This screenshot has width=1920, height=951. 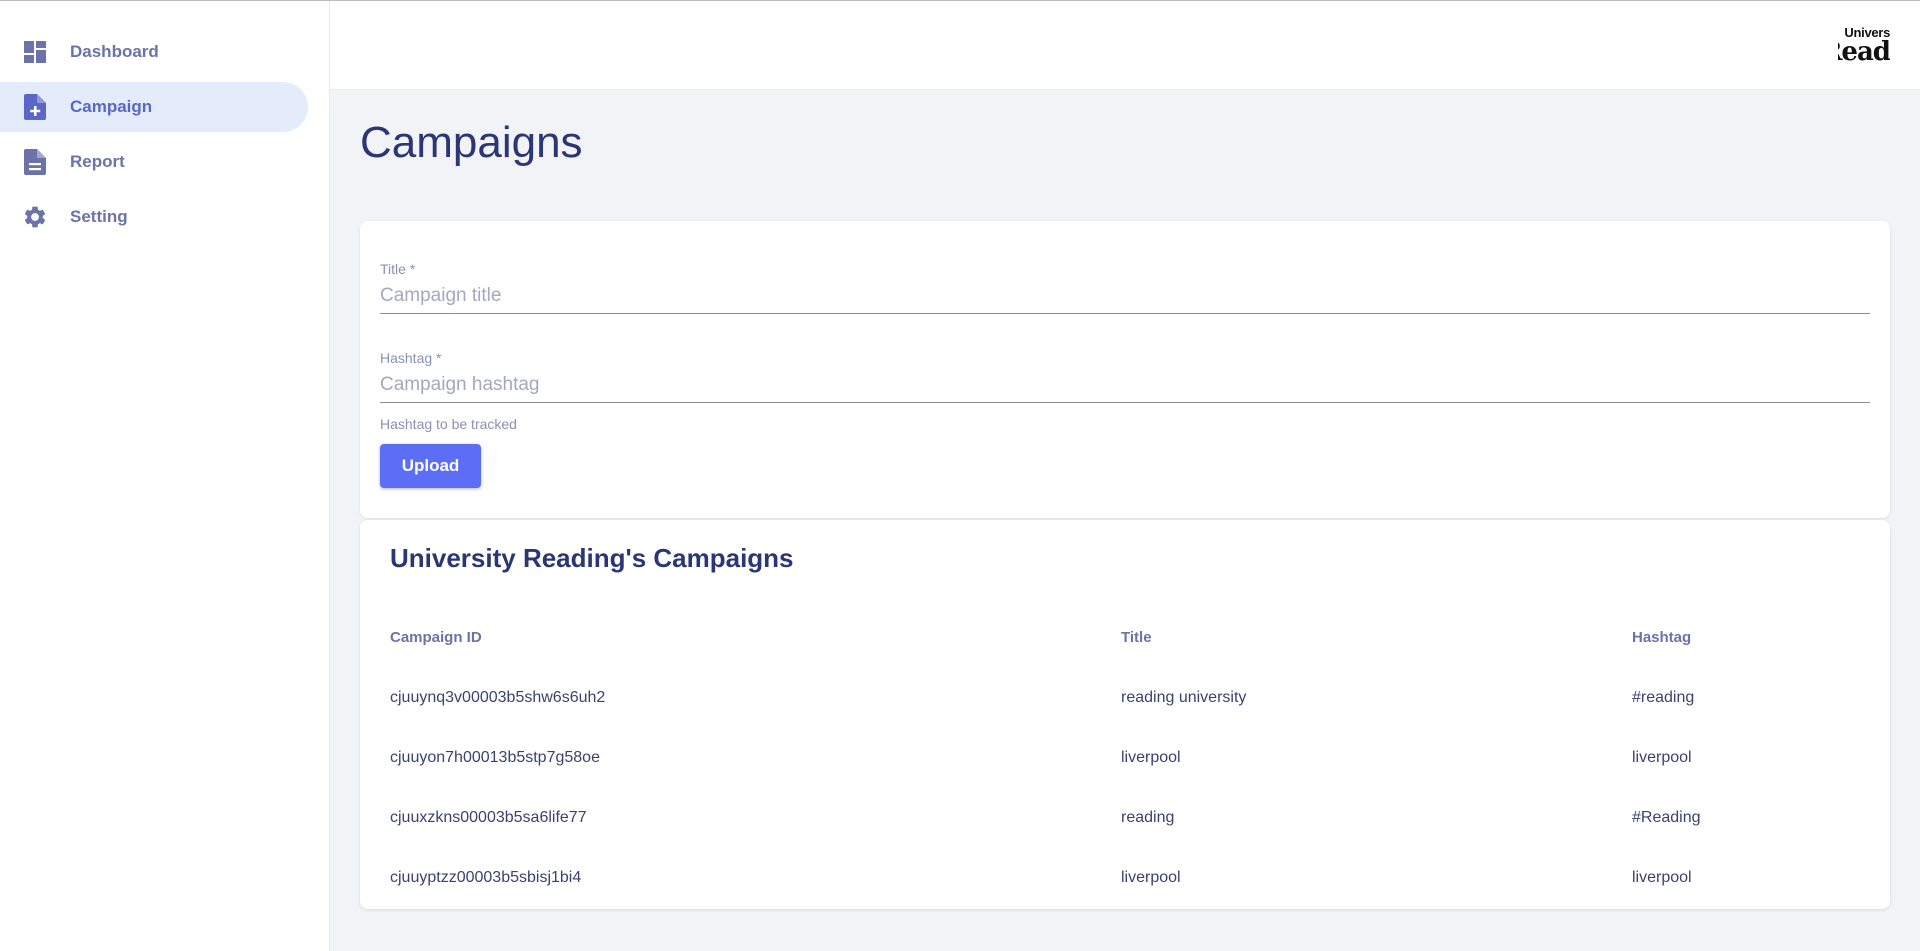 What do you see at coordinates (430, 466) in the screenshot?
I see `upload-button: Upload` at bounding box center [430, 466].